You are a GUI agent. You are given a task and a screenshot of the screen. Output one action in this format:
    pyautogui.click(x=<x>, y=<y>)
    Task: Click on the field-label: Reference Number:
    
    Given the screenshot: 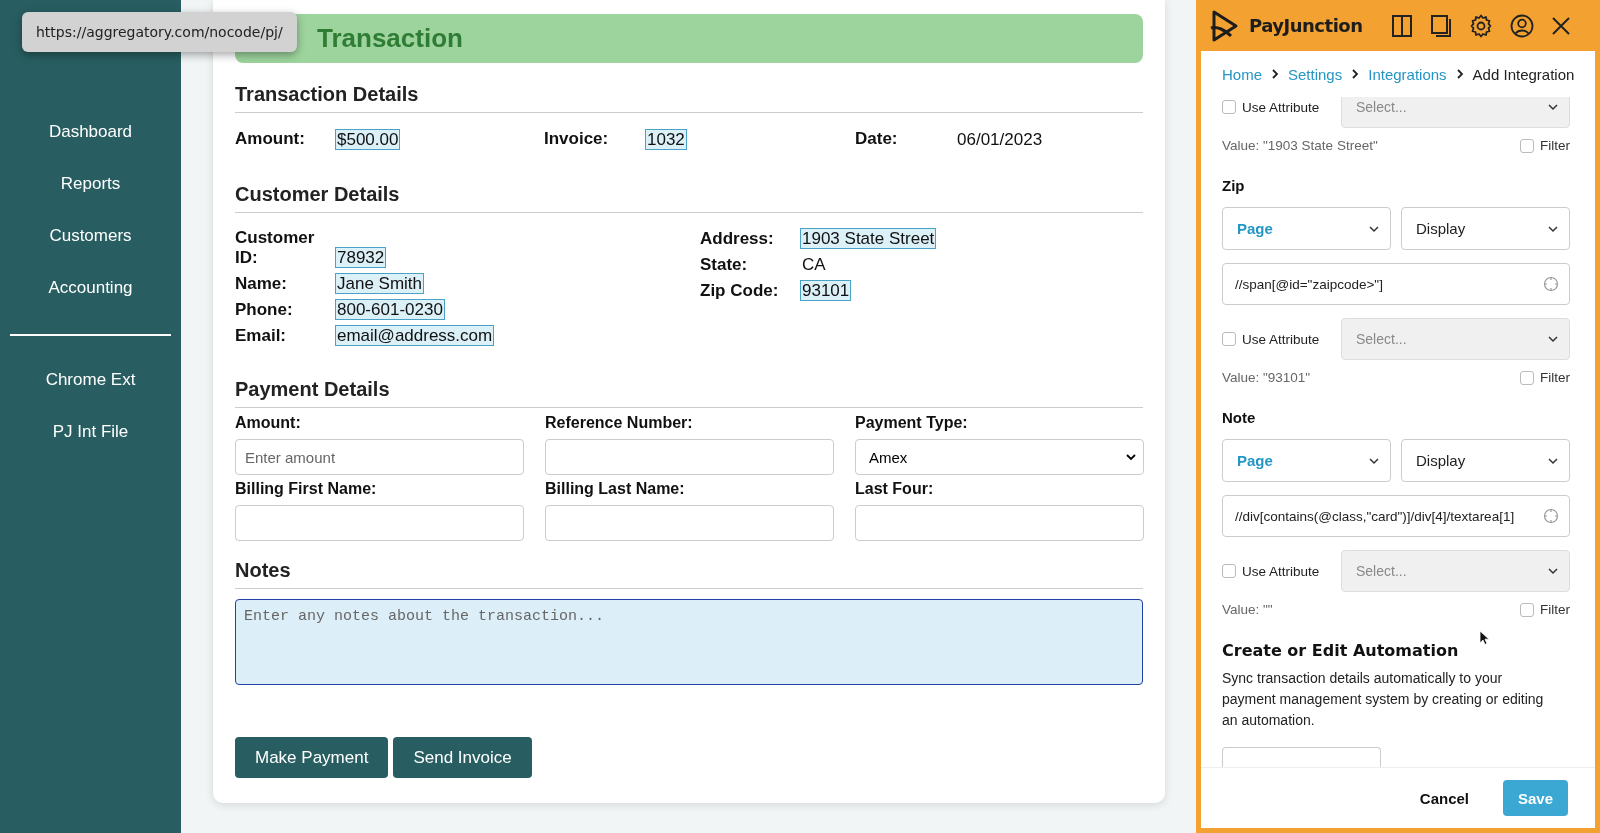 What is the action you would take?
    pyautogui.click(x=619, y=423)
    